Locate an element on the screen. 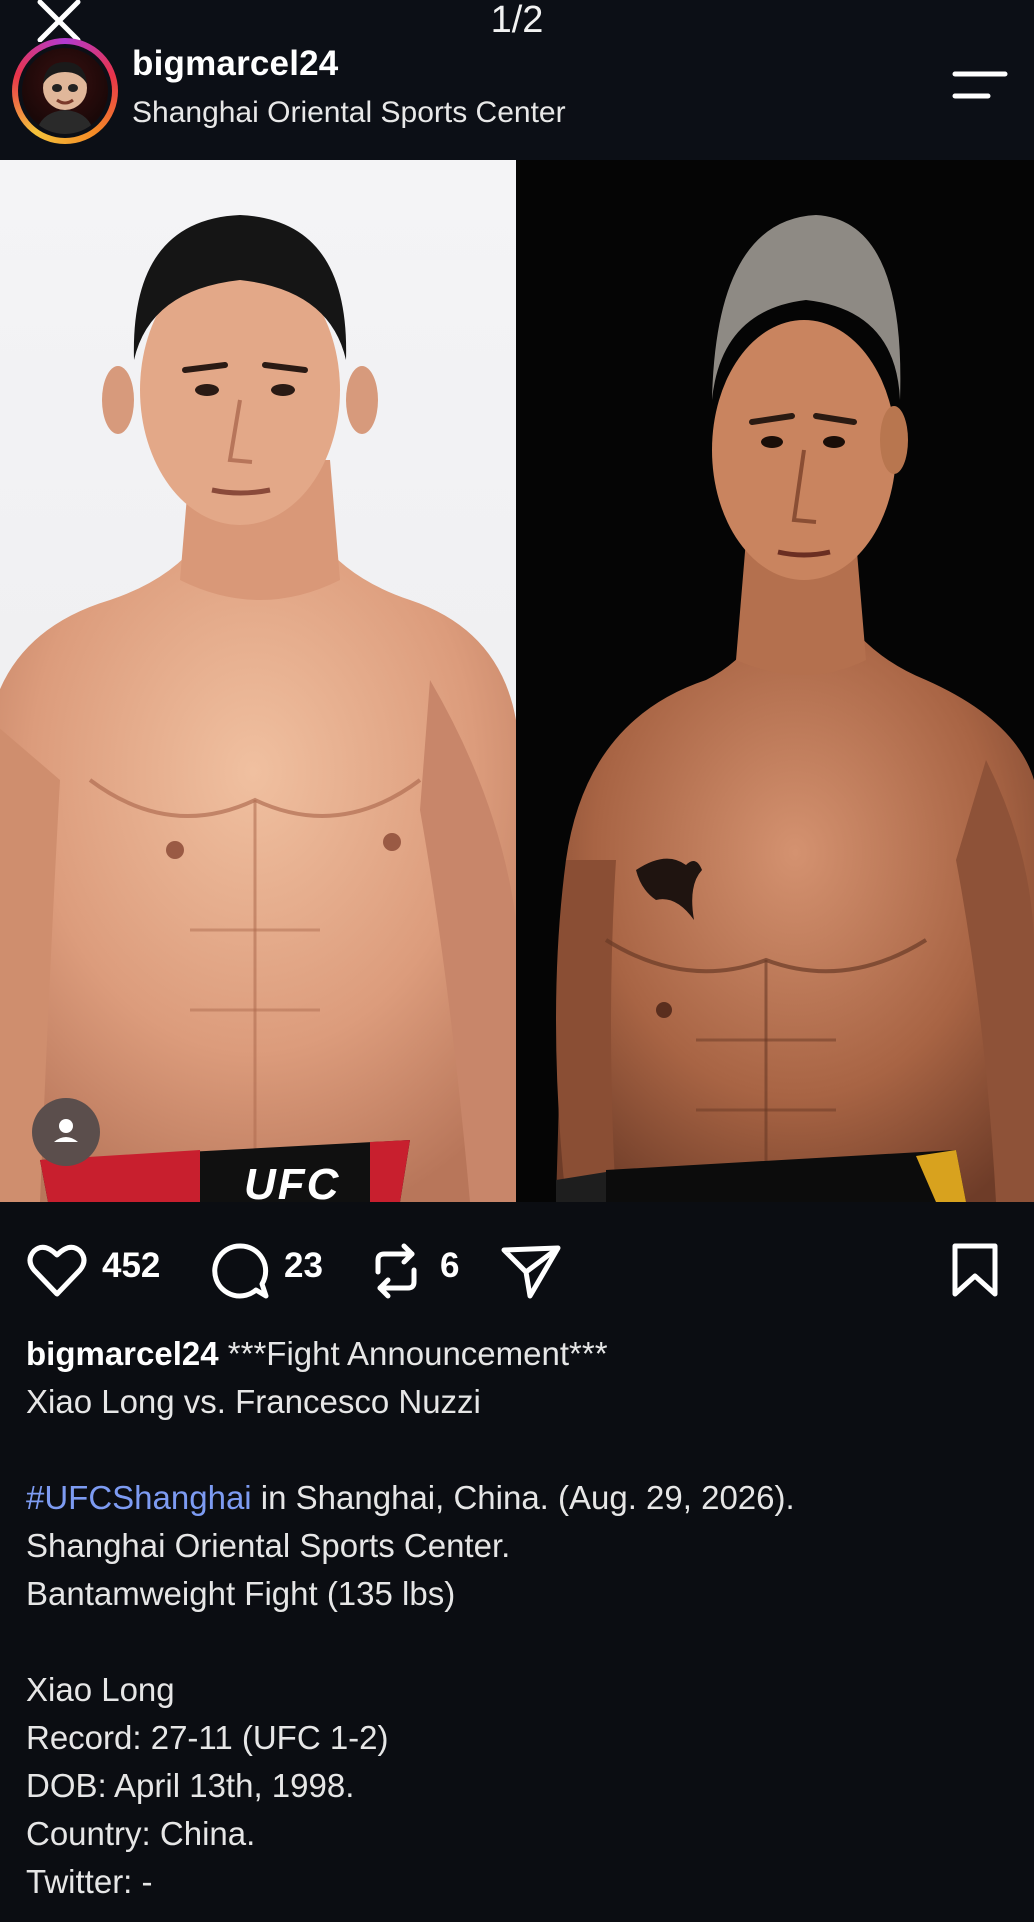 This screenshot has width=1034, height=1922. caption-twitter: Twitter: - is located at coordinates (89, 1881).